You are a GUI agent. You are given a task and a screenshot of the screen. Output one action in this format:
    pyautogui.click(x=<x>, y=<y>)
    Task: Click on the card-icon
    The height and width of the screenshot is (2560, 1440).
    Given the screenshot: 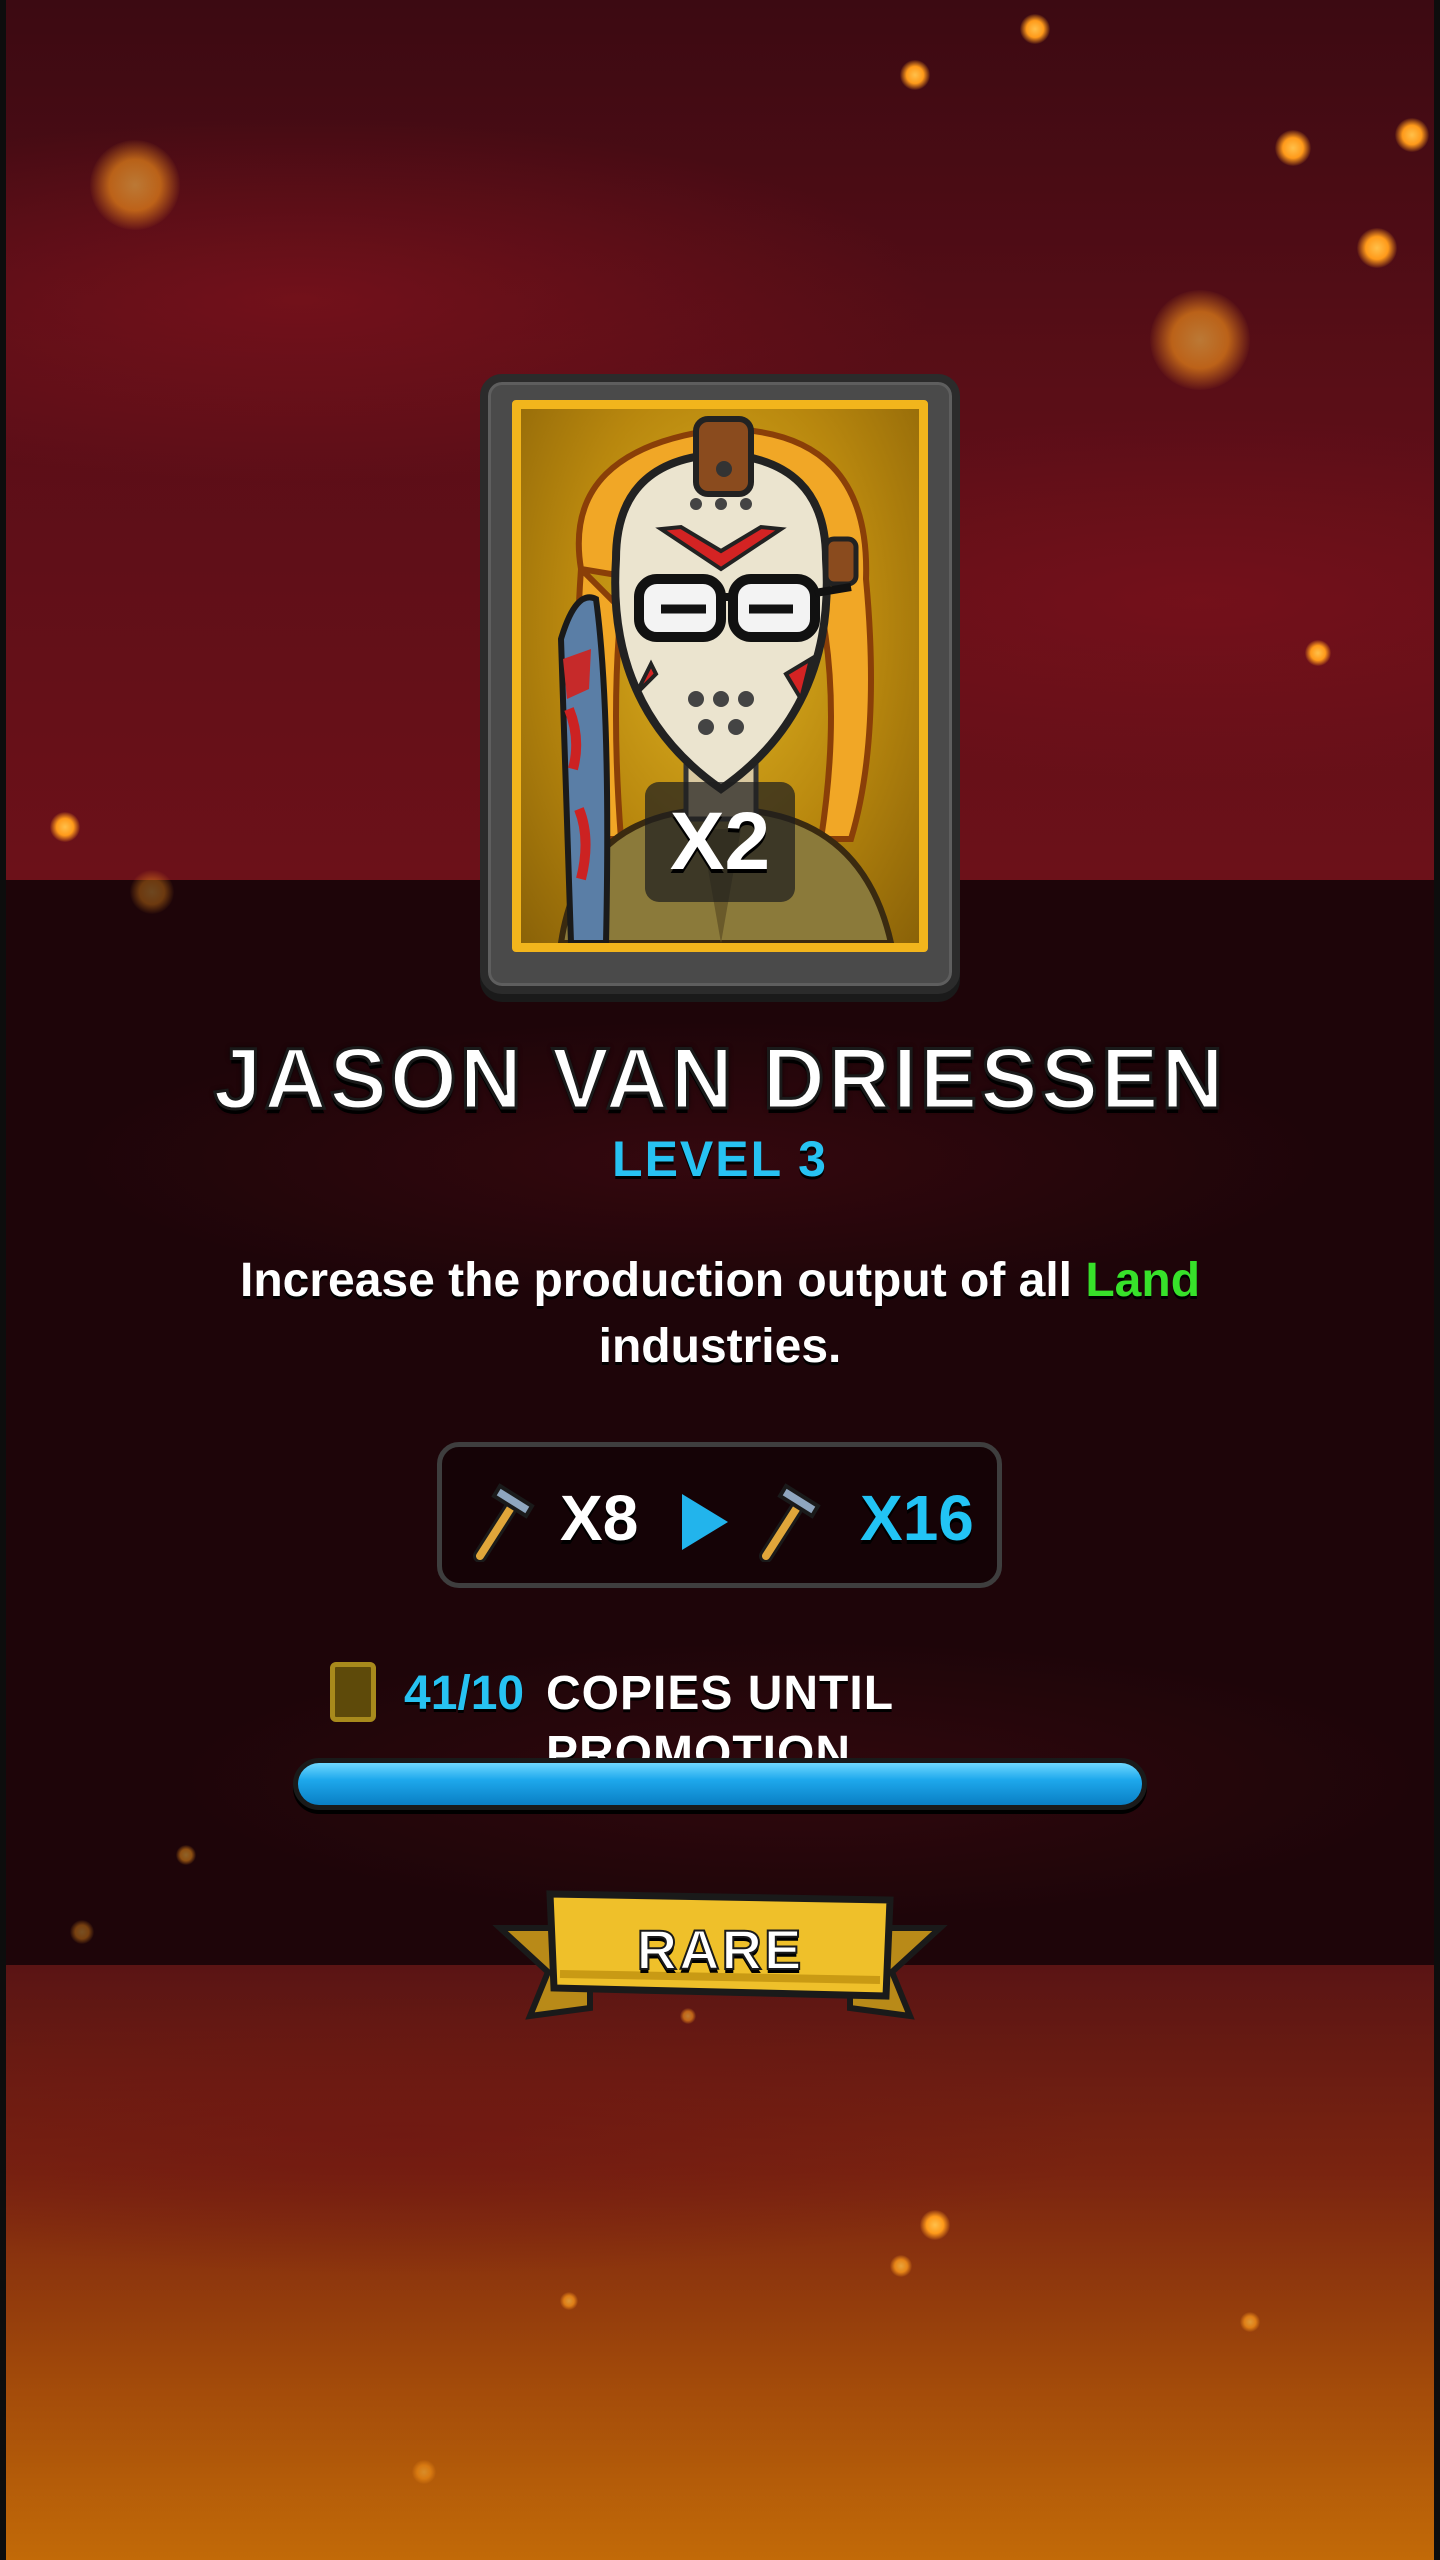 What is the action you would take?
    pyautogui.click(x=353, y=1692)
    